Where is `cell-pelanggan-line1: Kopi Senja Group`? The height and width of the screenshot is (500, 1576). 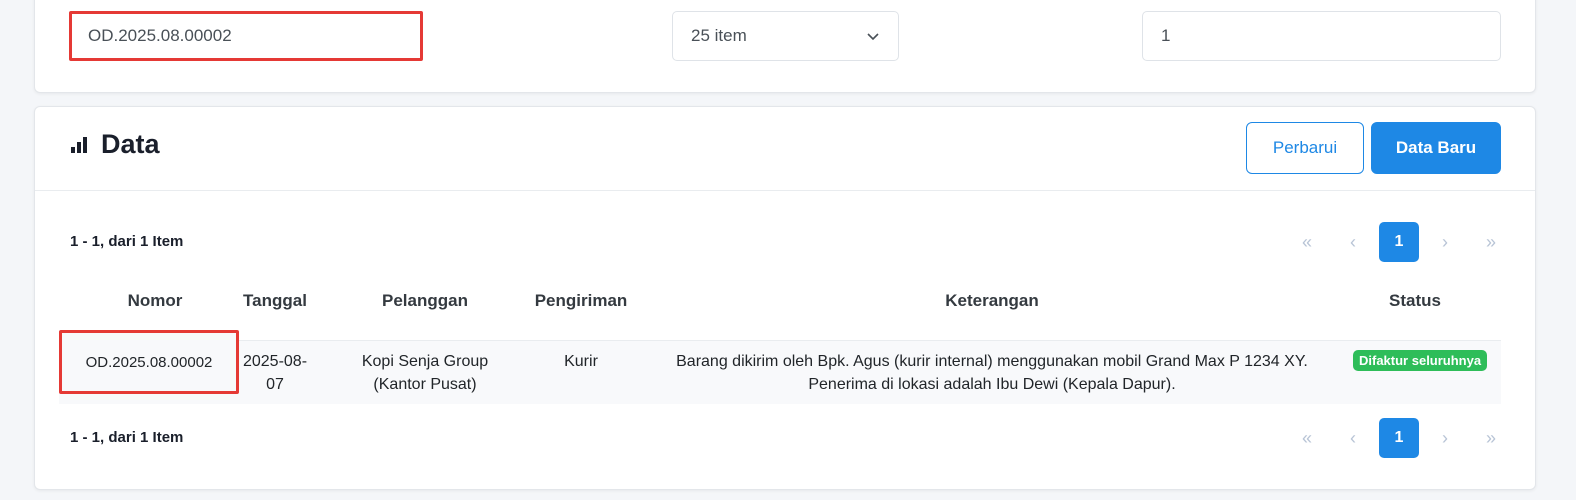
cell-pelanggan-line1: Kopi Senja Group is located at coordinates (425, 361).